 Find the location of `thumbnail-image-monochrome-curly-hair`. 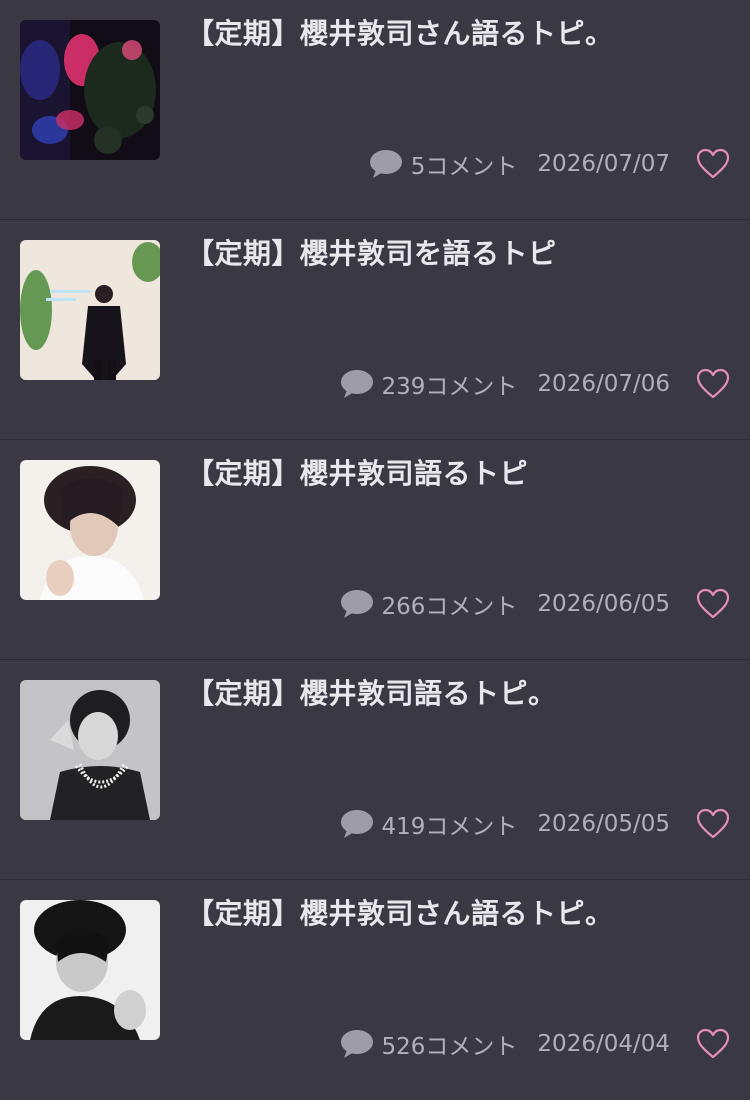

thumbnail-image-monochrome-curly-hair is located at coordinates (90, 970).